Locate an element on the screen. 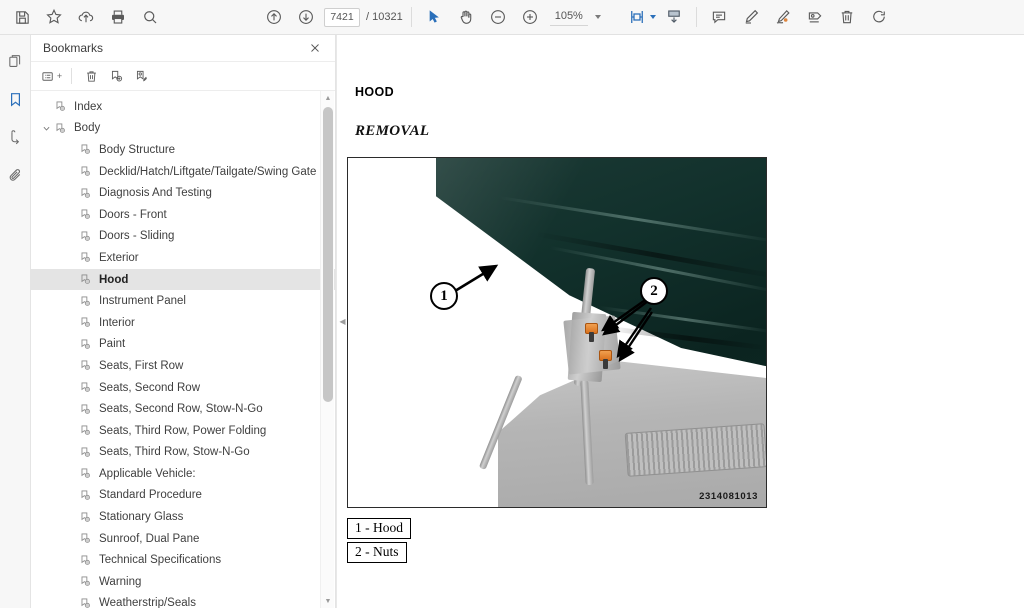  bookmark-item: Seats, Second Row is located at coordinates (183, 388).